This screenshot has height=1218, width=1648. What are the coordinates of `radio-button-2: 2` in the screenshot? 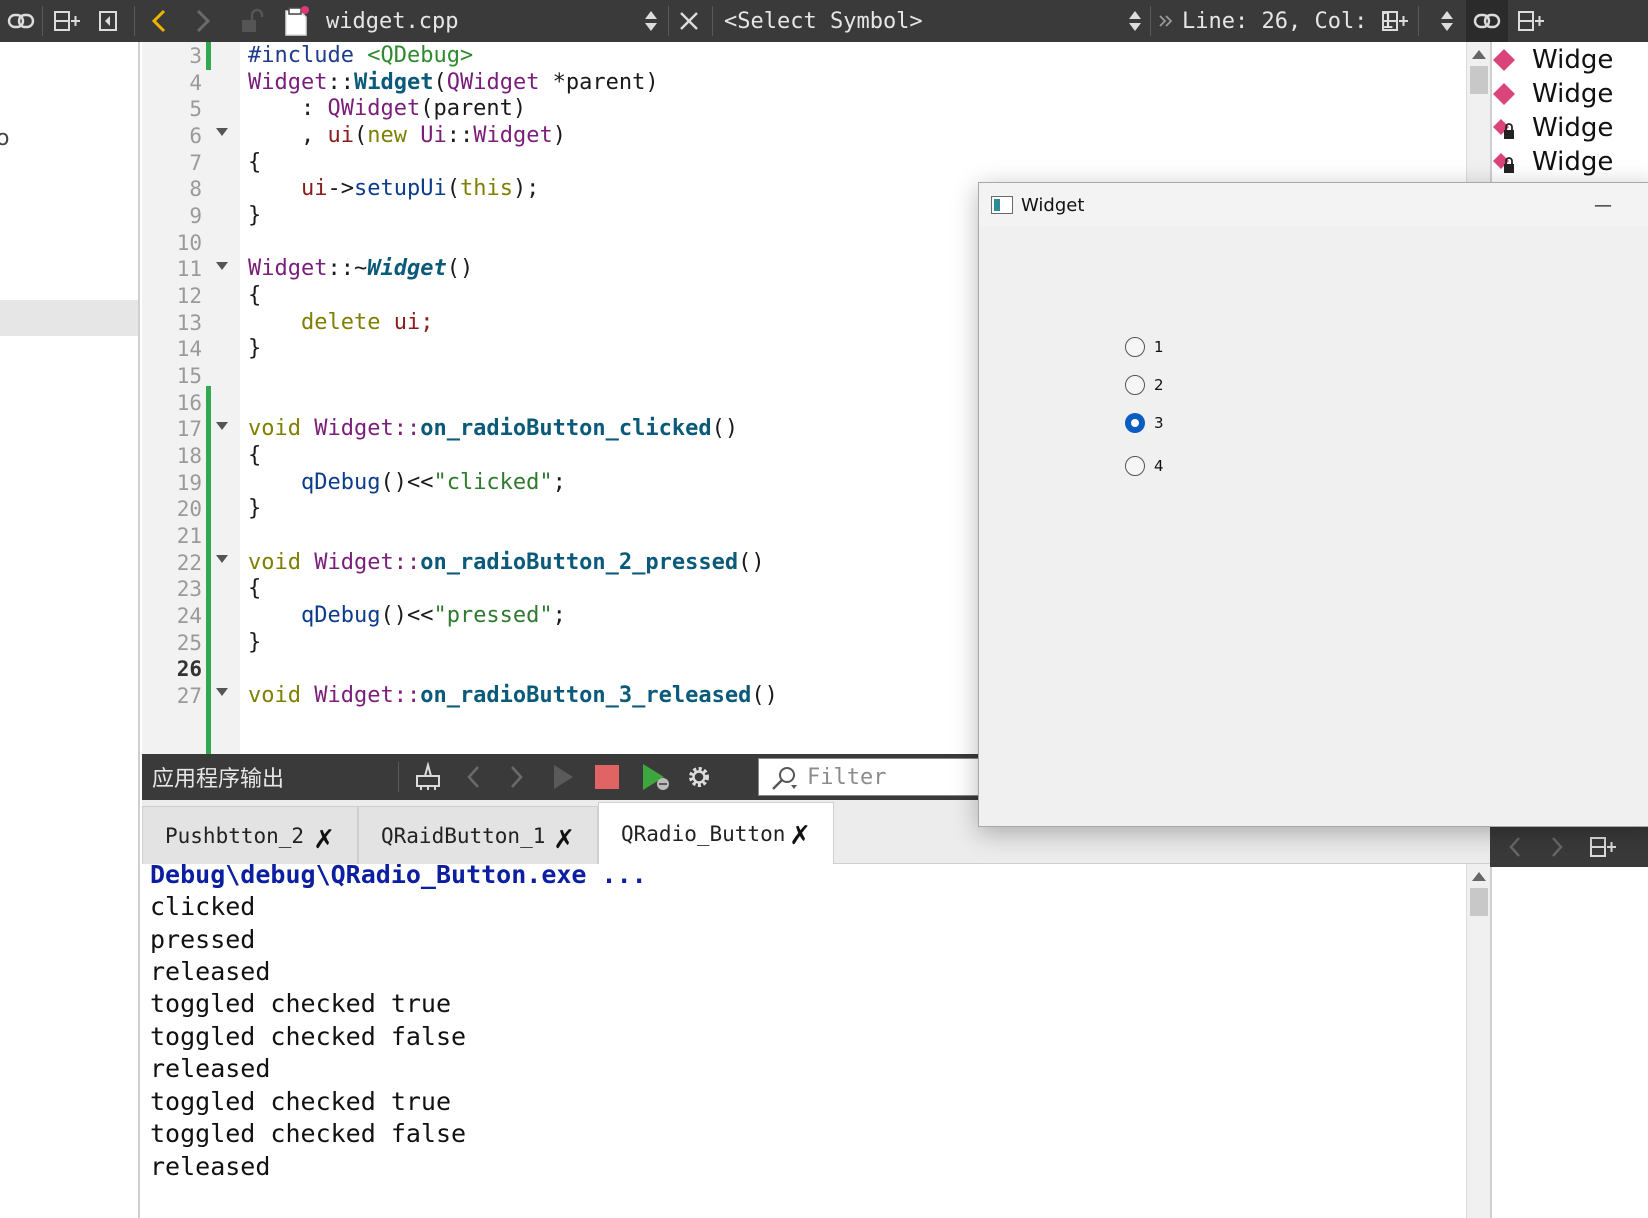 It's located at (1180, 385).